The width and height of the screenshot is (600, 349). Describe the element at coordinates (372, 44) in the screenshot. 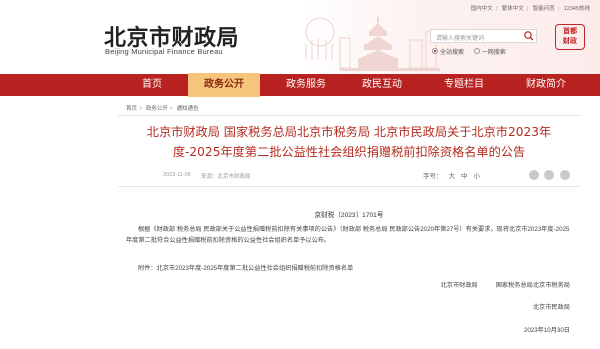

I see `temple-of-heaven-skyline-icon` at that location.